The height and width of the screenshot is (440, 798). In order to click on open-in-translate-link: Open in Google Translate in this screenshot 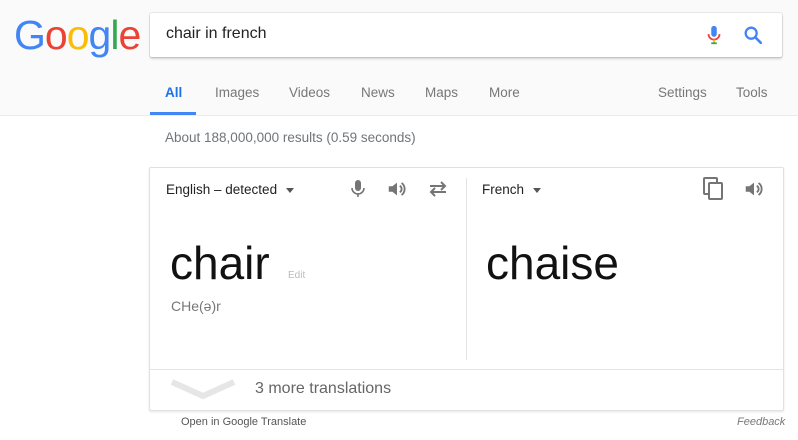, I will do `click(243, 422)`.